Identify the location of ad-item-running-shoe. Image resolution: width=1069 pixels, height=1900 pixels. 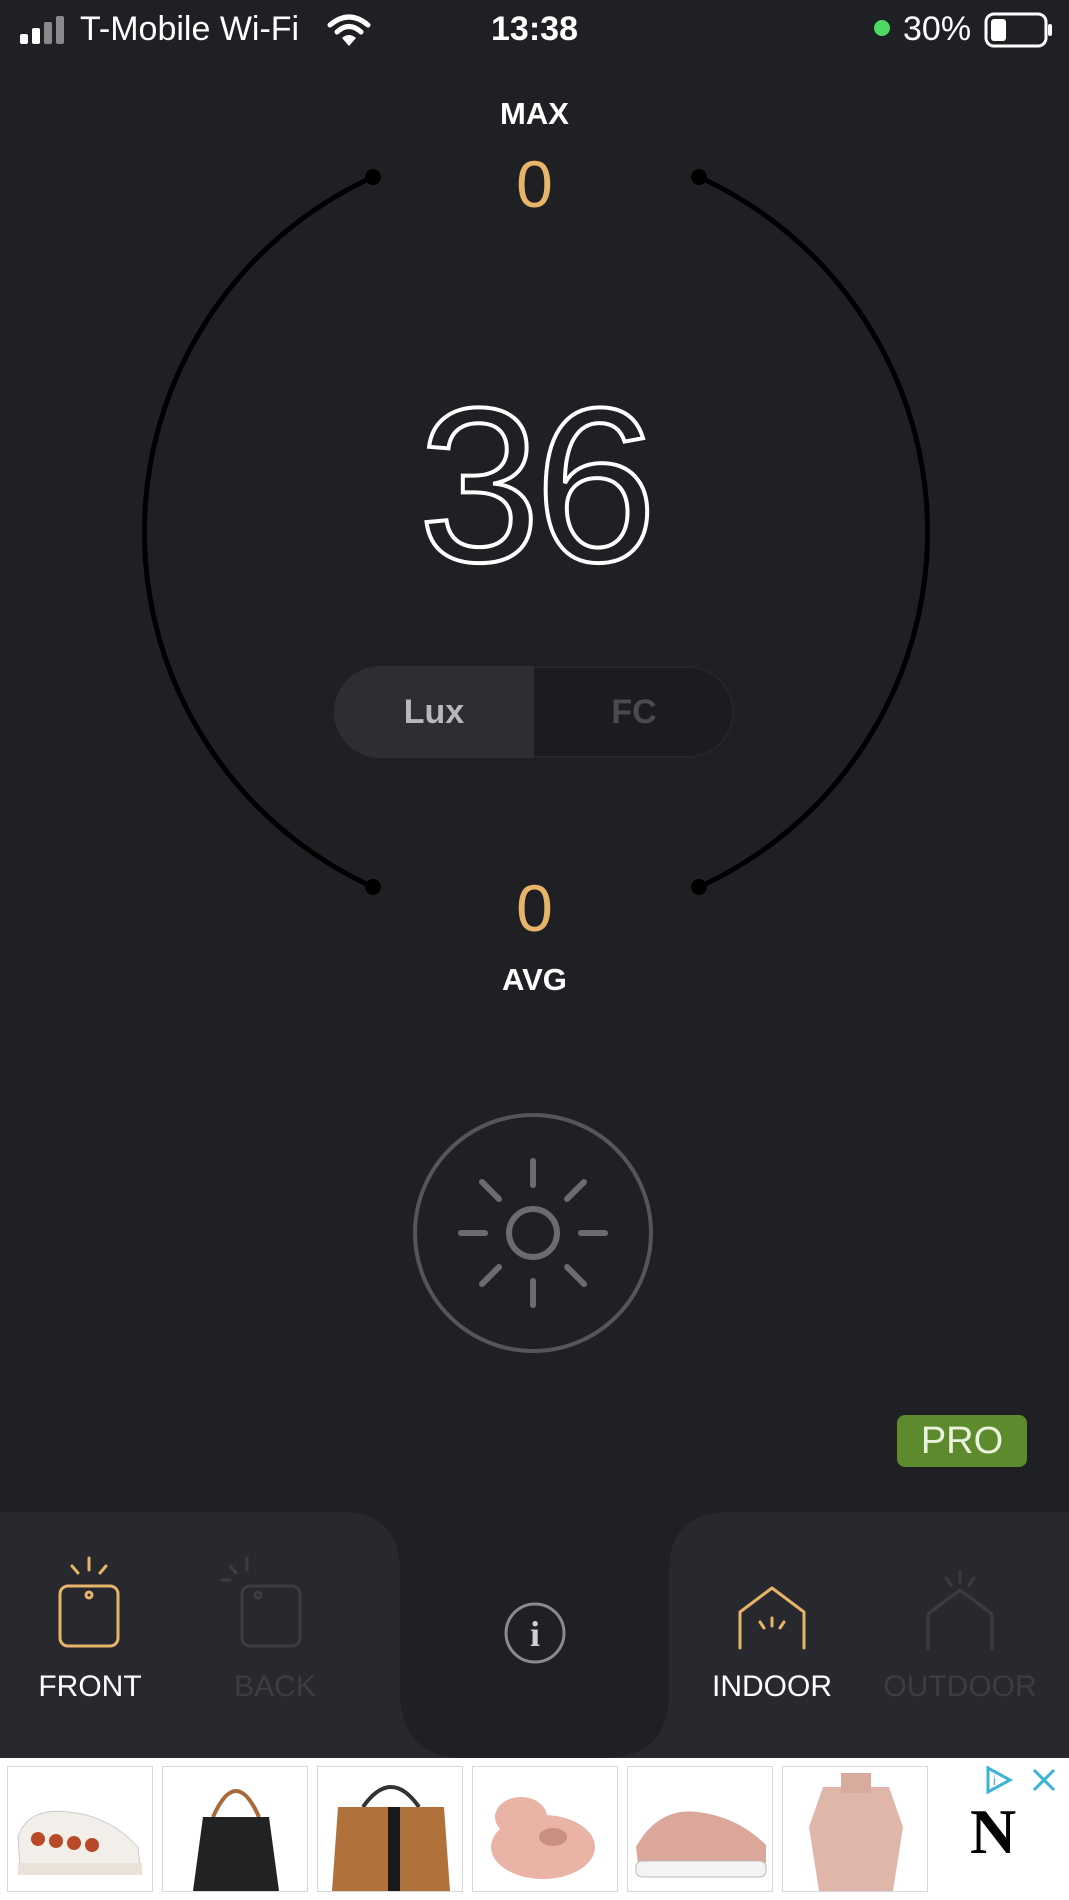
(700, 1829).